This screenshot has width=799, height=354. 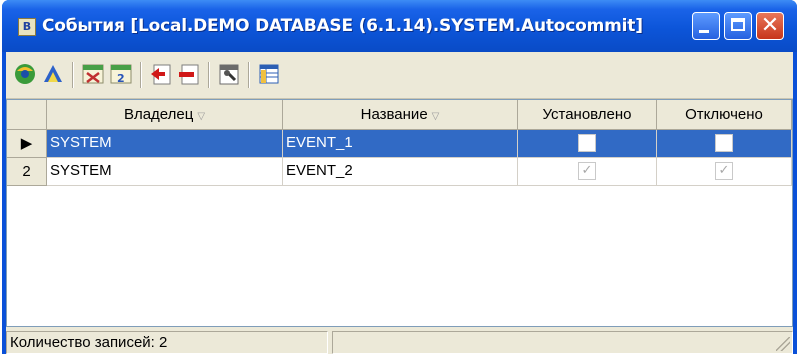 I want to click on installed-checkbox: ✓, so click(x=587, y=171).